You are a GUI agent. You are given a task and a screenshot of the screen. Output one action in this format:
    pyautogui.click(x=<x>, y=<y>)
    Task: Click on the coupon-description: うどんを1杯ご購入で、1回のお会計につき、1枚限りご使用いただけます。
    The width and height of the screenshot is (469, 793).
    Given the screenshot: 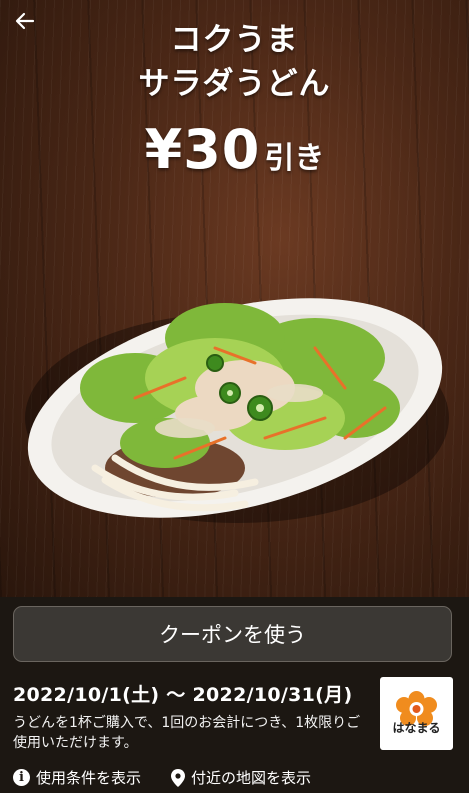 What is the action you would take?
    pyautogui.click(x=187, y=733)
    